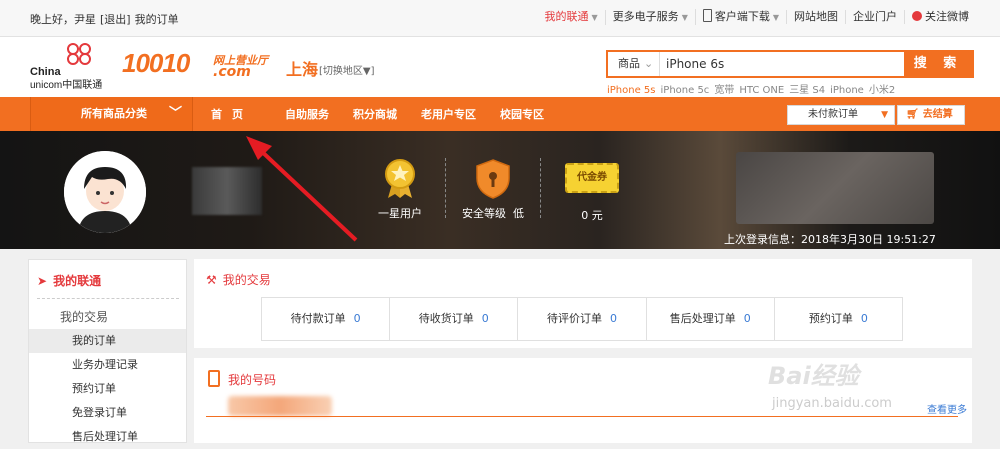  I want to click on weibo-icon, so click(917, 16).